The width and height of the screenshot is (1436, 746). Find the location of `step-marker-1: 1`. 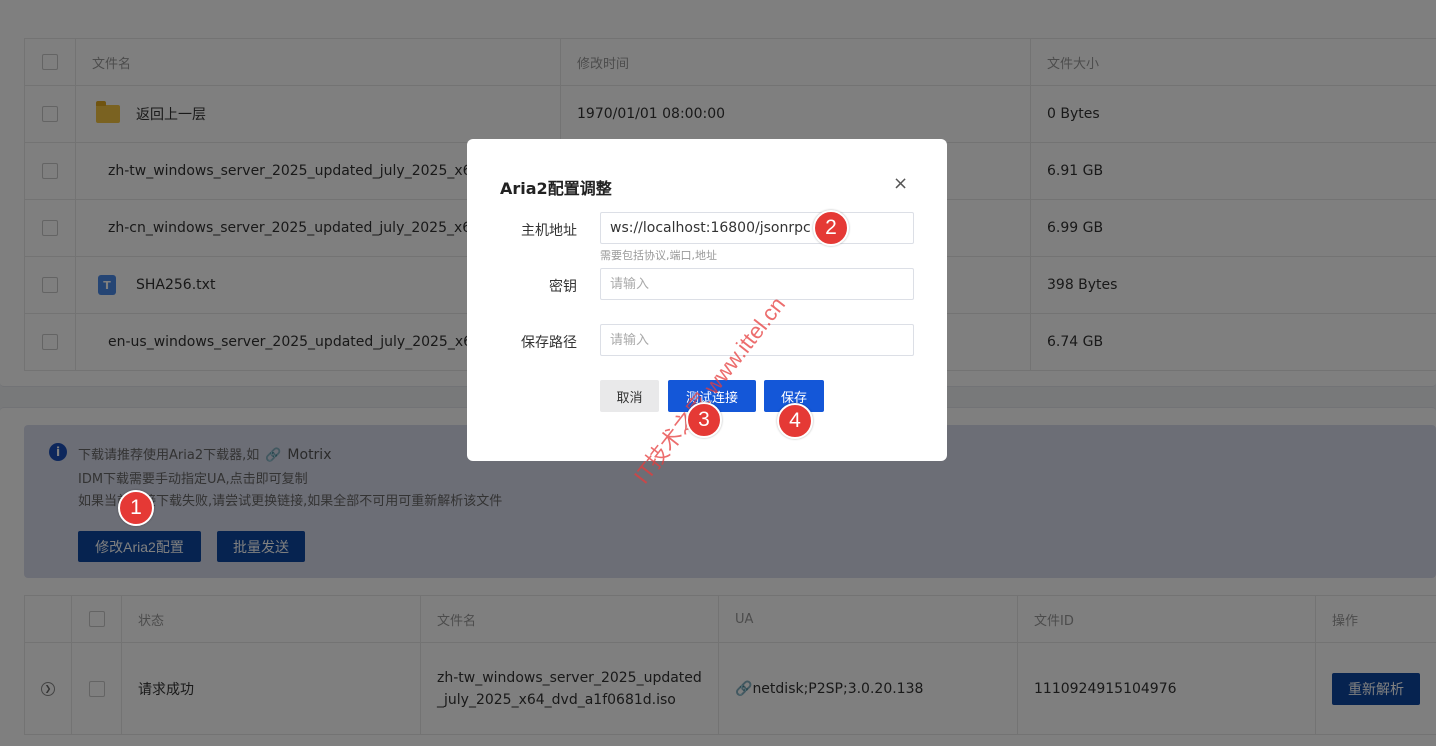

step-marker-1: 1 is located at coordinates (136, 508).